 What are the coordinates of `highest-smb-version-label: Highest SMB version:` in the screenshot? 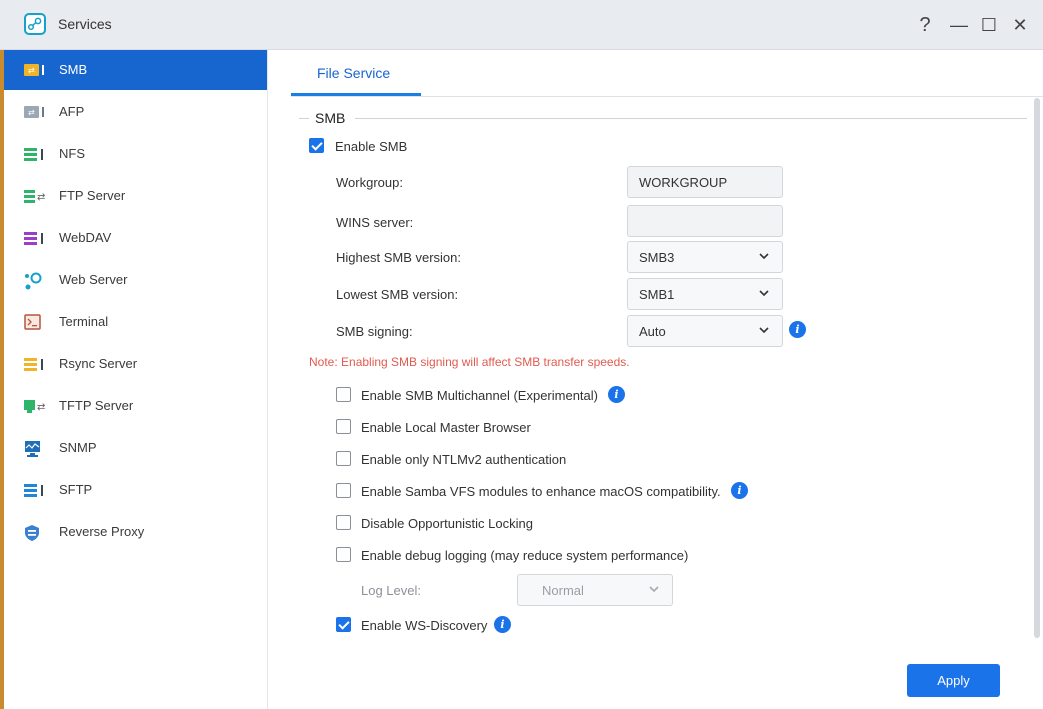 It's located at (398, 257).